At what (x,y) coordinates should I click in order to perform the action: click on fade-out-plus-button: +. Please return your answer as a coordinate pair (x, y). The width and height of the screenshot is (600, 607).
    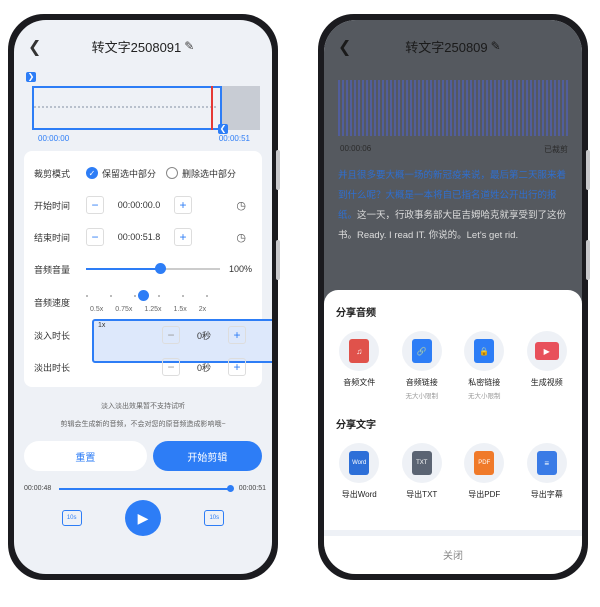
    Looking at the image, I should click on (237, 367).